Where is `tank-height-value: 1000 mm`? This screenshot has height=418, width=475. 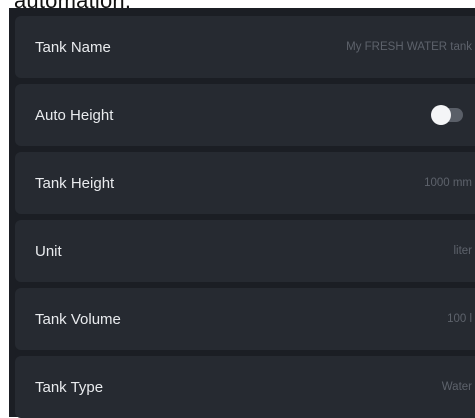
tank-height-value: 1000 mm is located at coordinates (448, 183).